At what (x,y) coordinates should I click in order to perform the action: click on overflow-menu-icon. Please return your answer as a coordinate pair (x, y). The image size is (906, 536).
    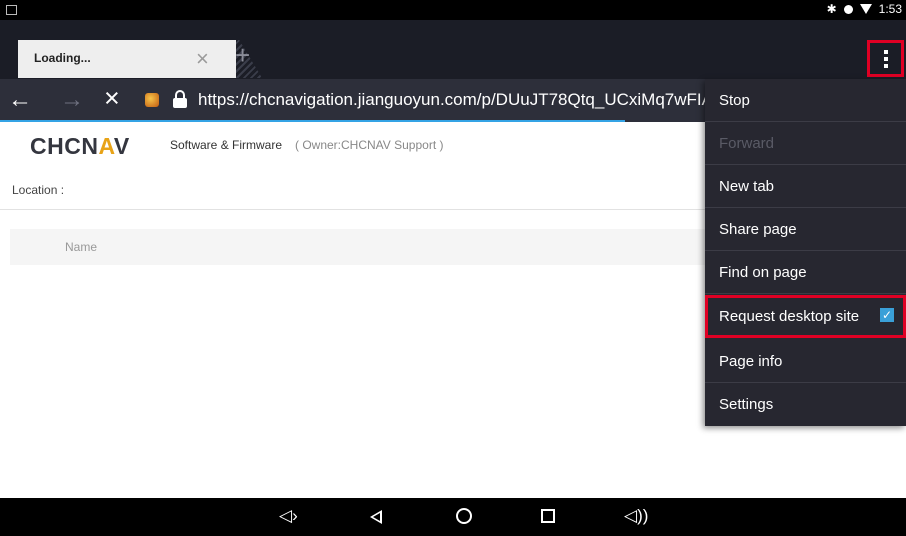
    Looking at the image, I should click on (885, 58).